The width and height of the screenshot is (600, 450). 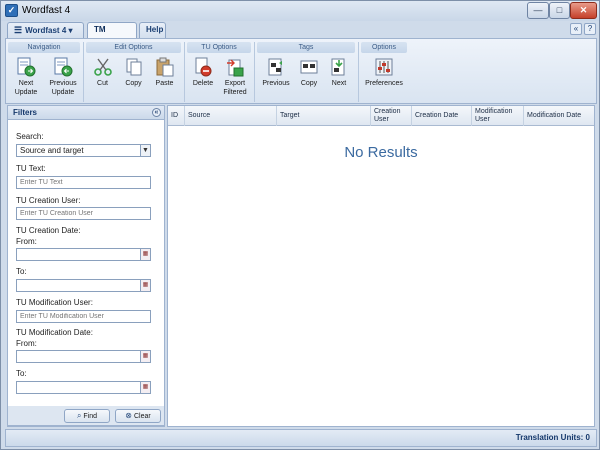 What do you see at coordinates (90, 416) in the screenshot?
I see `find-label: Find` at bounding box center [90, 416].